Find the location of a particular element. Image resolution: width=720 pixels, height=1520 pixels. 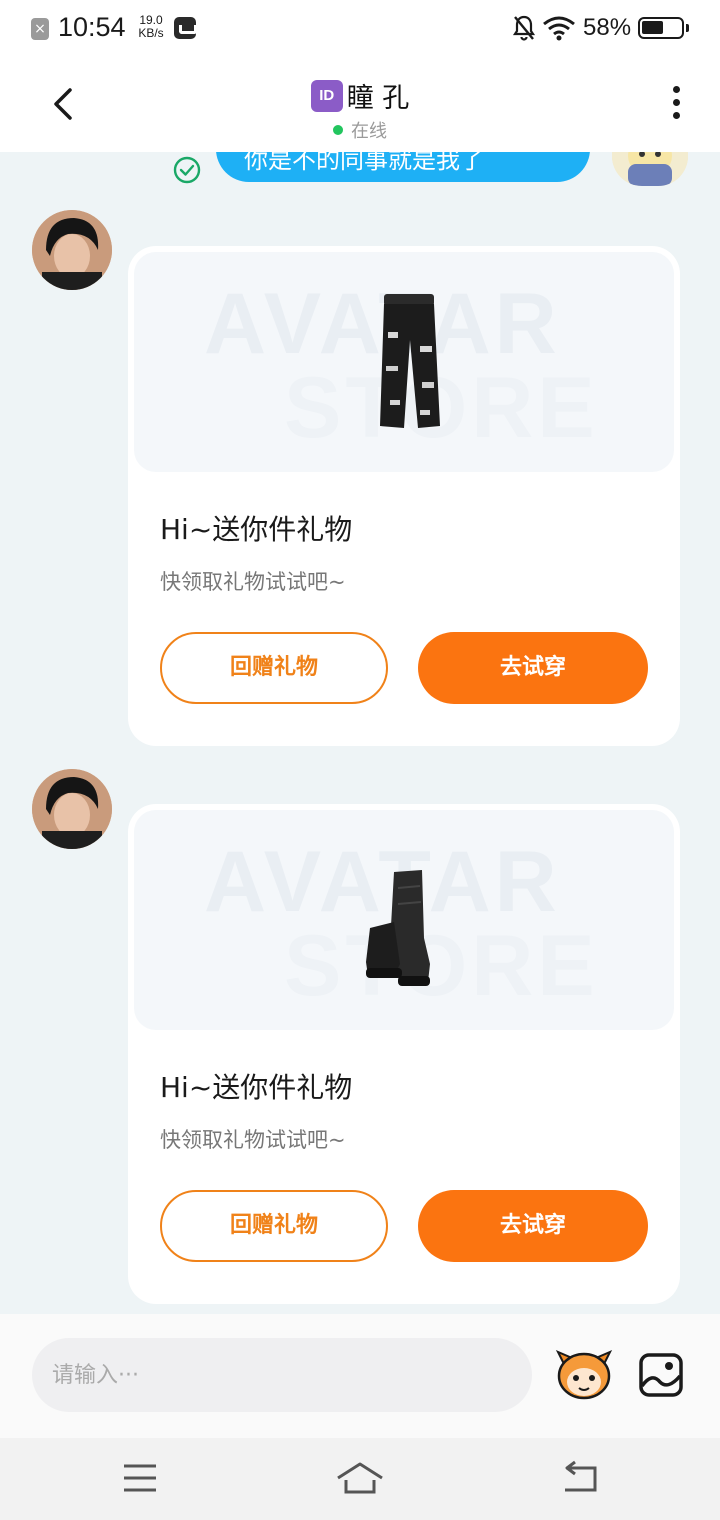

home-icon is located at coordinates (360, 1478).